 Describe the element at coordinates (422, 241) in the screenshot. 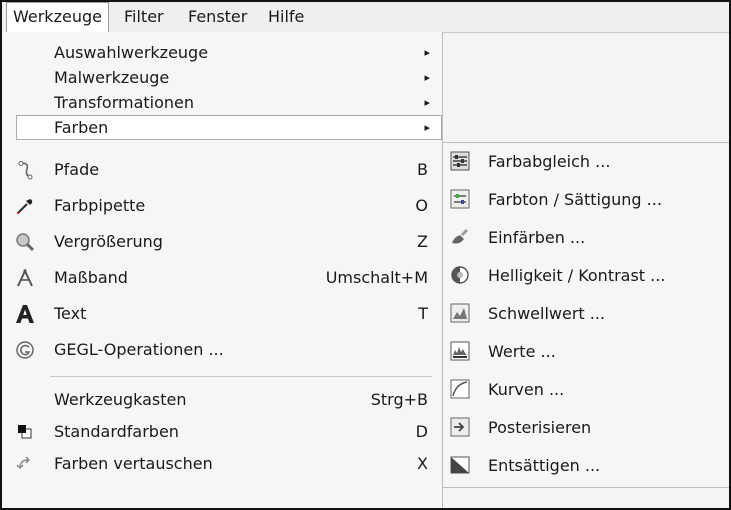

I see `shortcut-label: Z` at that location.